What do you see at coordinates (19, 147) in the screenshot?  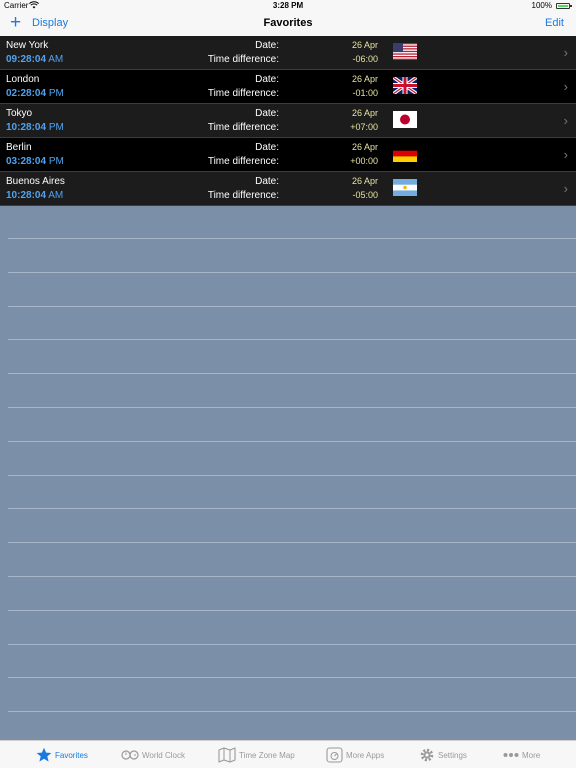 I see `city-name: Berlin` at bounding box center [19, 147].